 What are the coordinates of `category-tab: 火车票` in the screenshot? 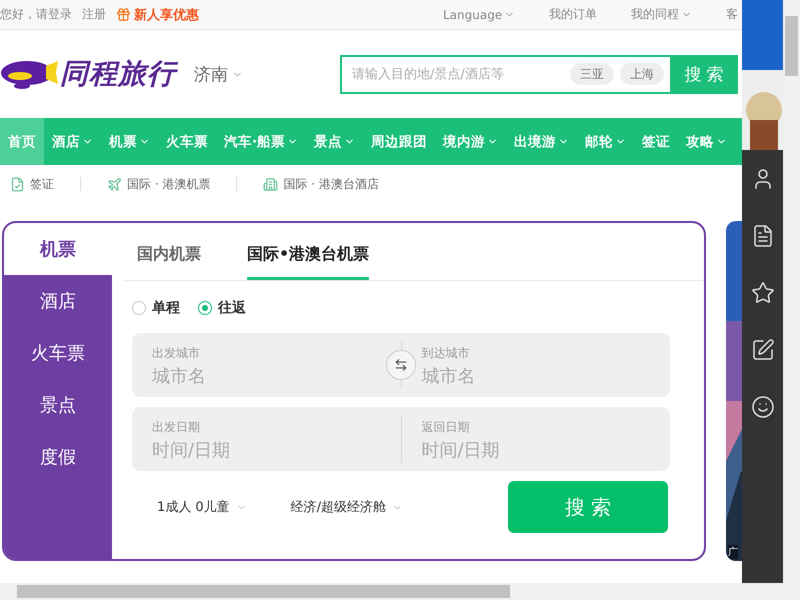 It's located at (58, 353).